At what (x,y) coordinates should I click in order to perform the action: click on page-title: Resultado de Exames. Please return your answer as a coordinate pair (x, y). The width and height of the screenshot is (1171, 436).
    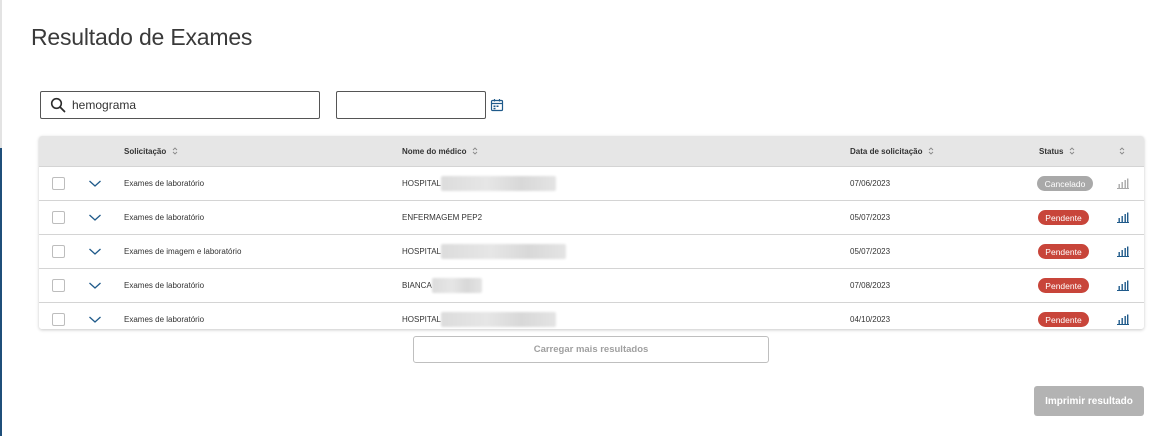
    Looking at the image, I should click on (142, 37).